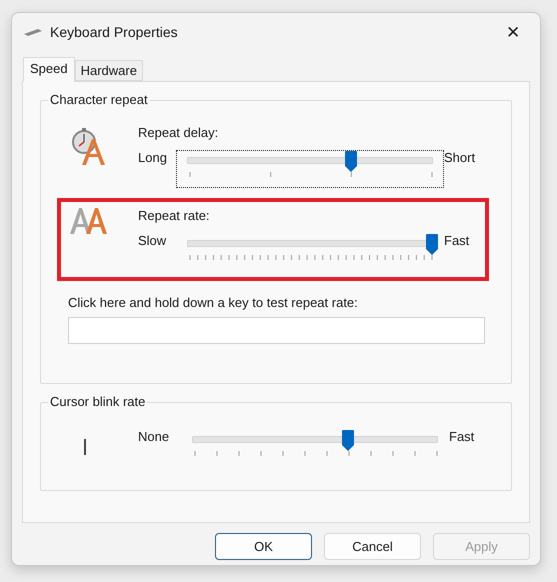  What do you see at coordinates (114, 32) in the screenshot?
I see `window-title: Keyboard Properties` at bounding box center [114, 32].